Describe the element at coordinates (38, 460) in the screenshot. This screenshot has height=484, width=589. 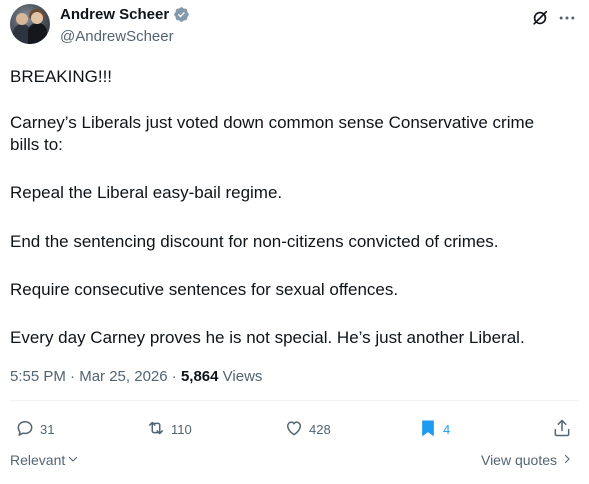
I see `sort-label: Relevant` at that location.